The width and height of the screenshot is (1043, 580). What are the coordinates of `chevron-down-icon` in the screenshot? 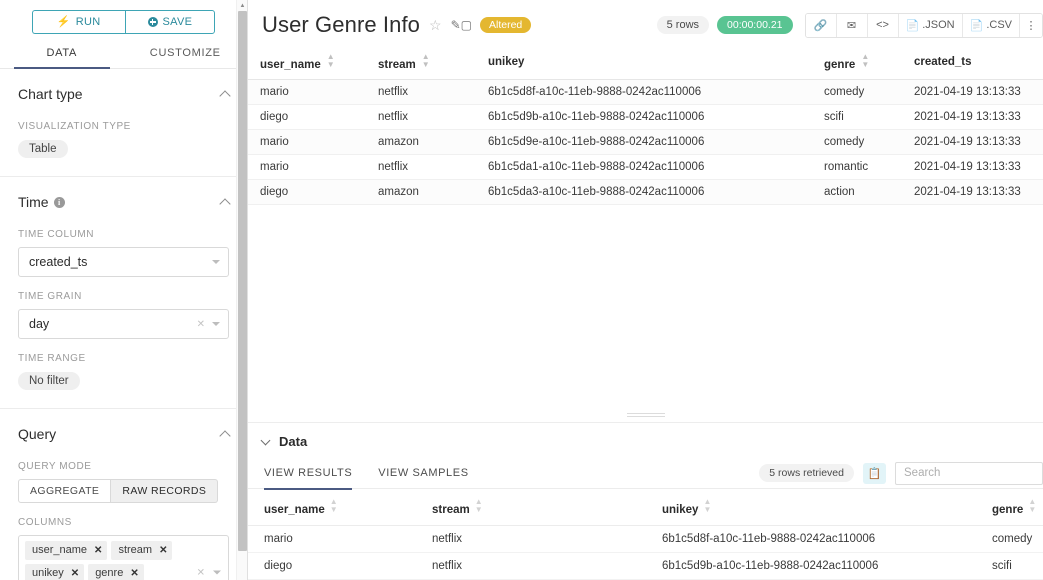 It's located at (216, 324).